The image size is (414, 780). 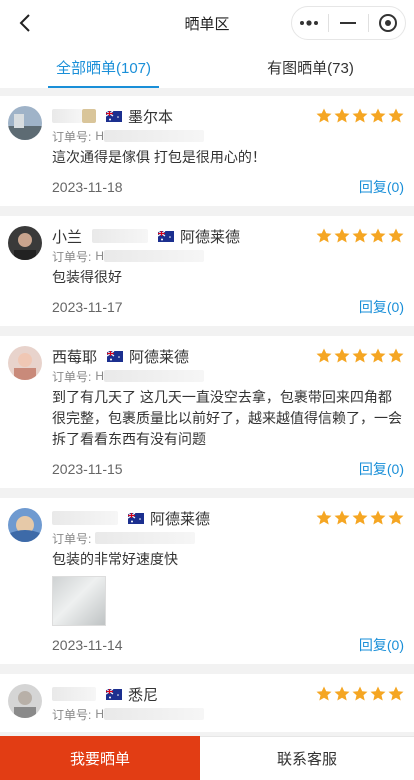 I want to click on more-button, so click(x=309, y=23).